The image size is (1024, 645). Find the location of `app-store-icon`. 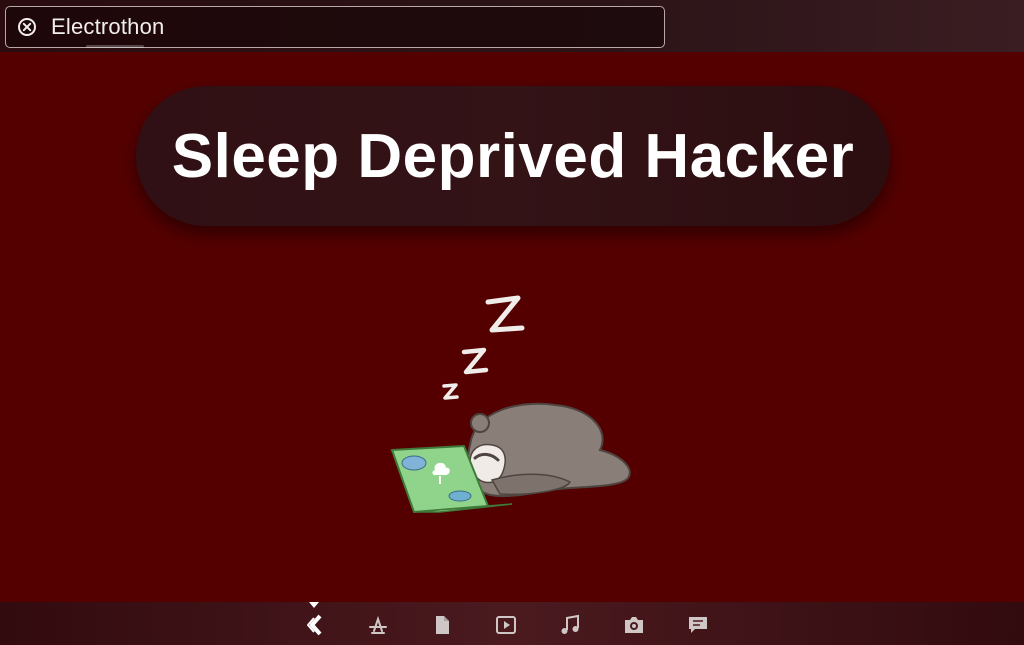

app-store-icon is located at coordinates (378, 625).